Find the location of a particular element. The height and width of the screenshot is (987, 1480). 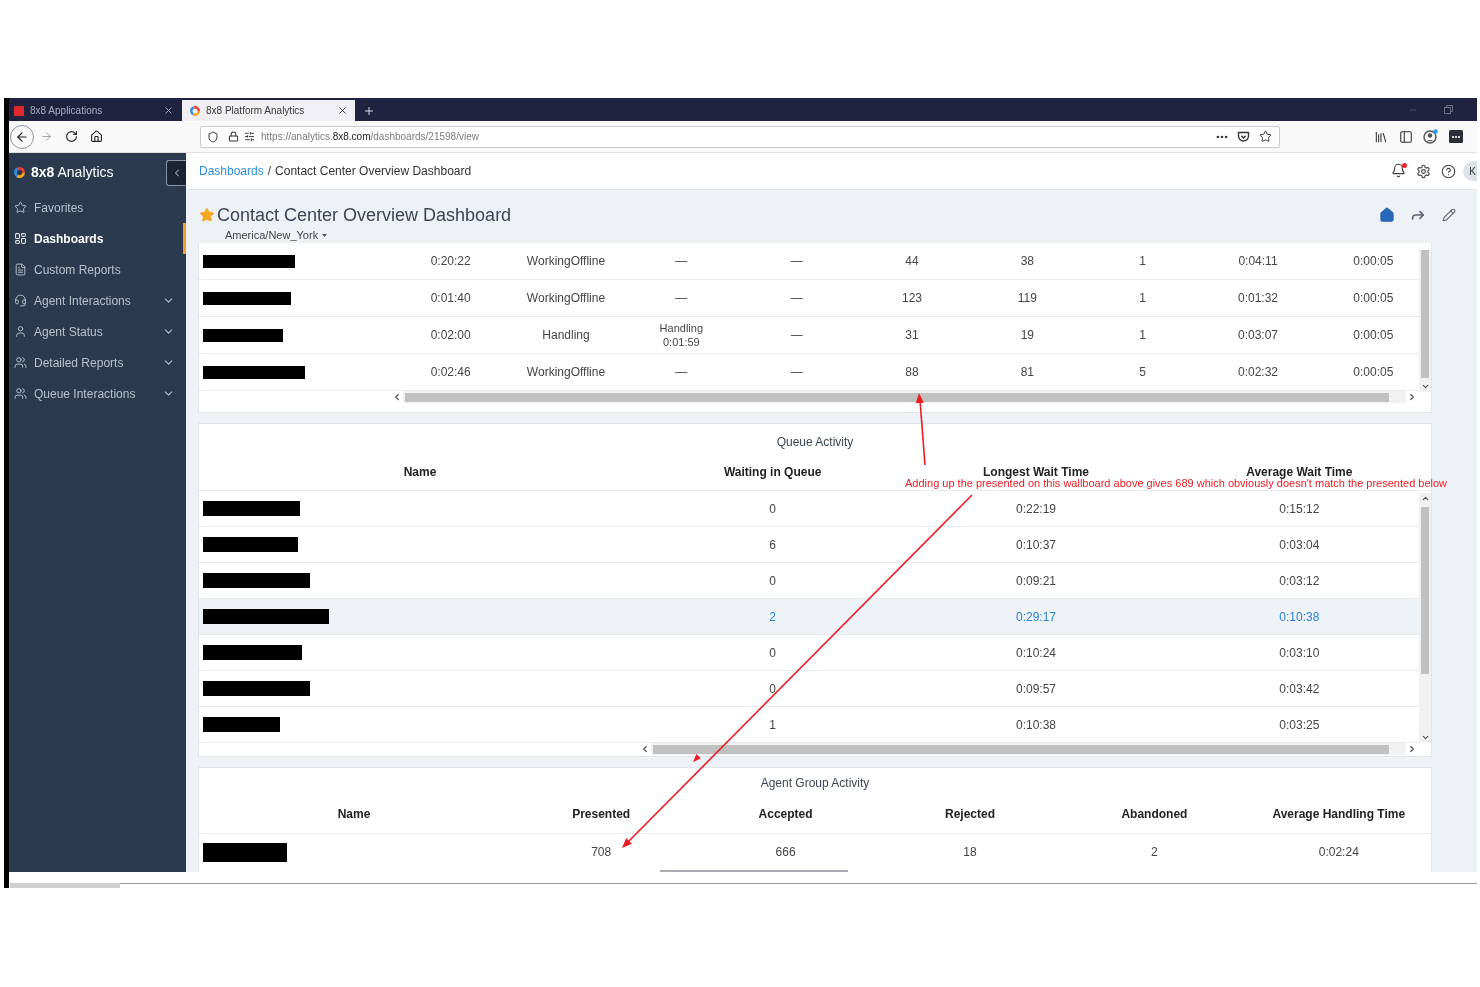

annotation-text: Adding up the presented on this wallboard above gives 689 which obviously doesn't match the presented below is located at coordinates (1176, 483).